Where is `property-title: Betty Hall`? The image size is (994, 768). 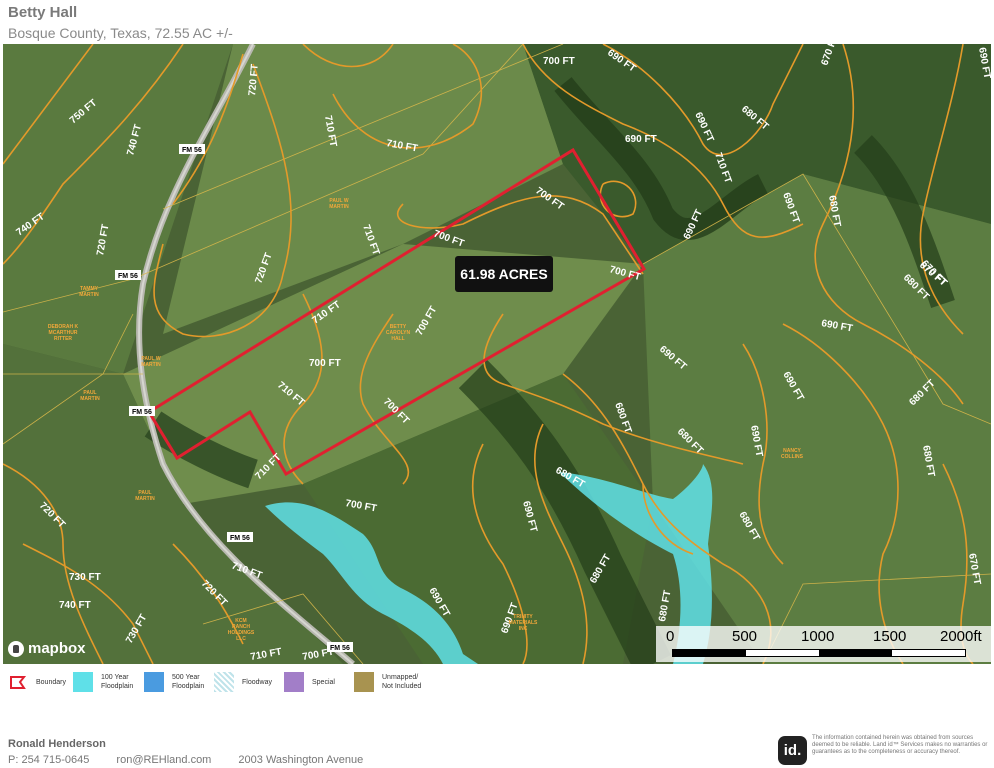
property-title: Betty Hall is located at coordinates (43, 12).